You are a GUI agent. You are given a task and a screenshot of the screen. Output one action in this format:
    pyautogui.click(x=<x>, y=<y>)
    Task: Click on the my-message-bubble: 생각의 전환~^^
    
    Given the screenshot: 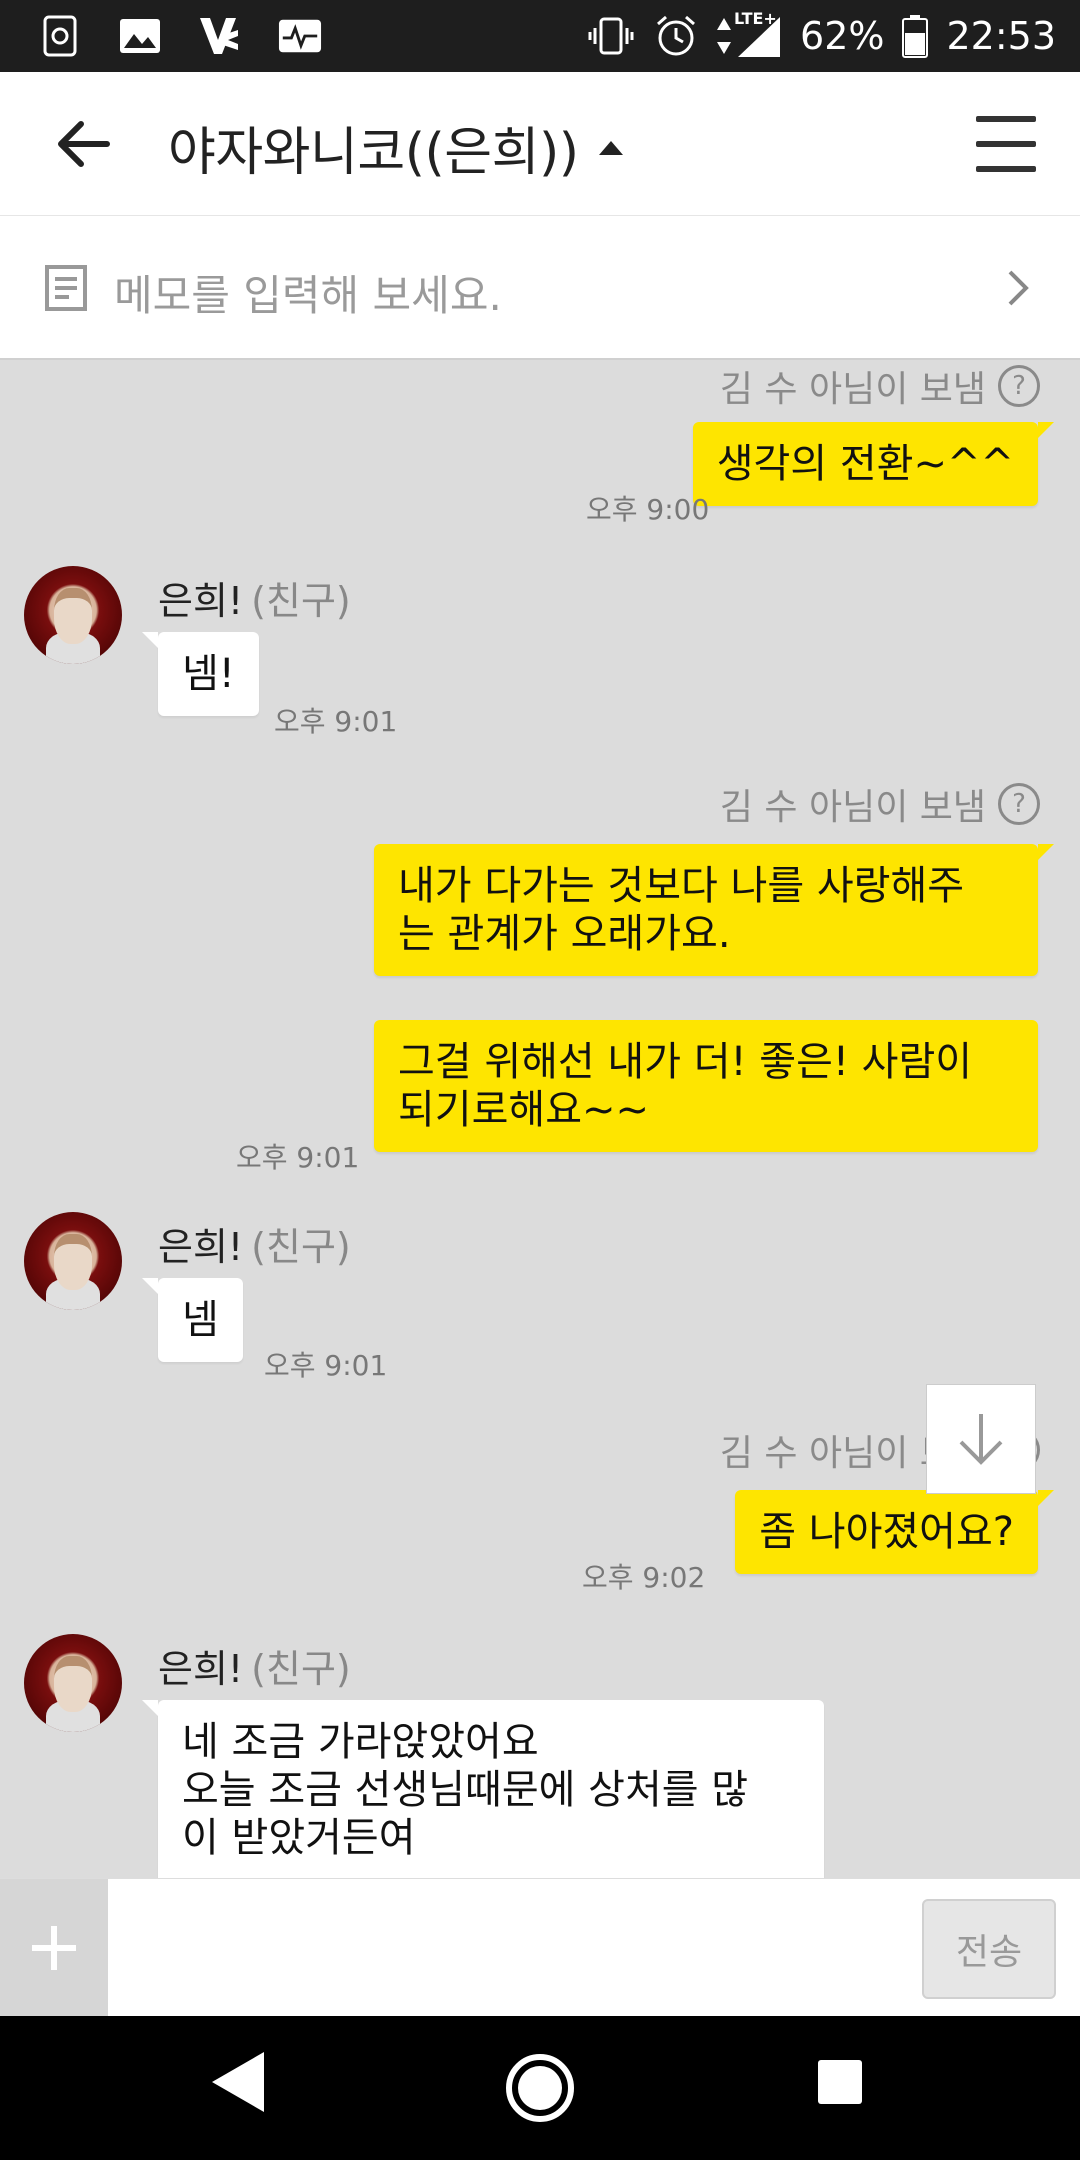 What is the action you would take?
    pyautogui.click(x=865, y=464)
    